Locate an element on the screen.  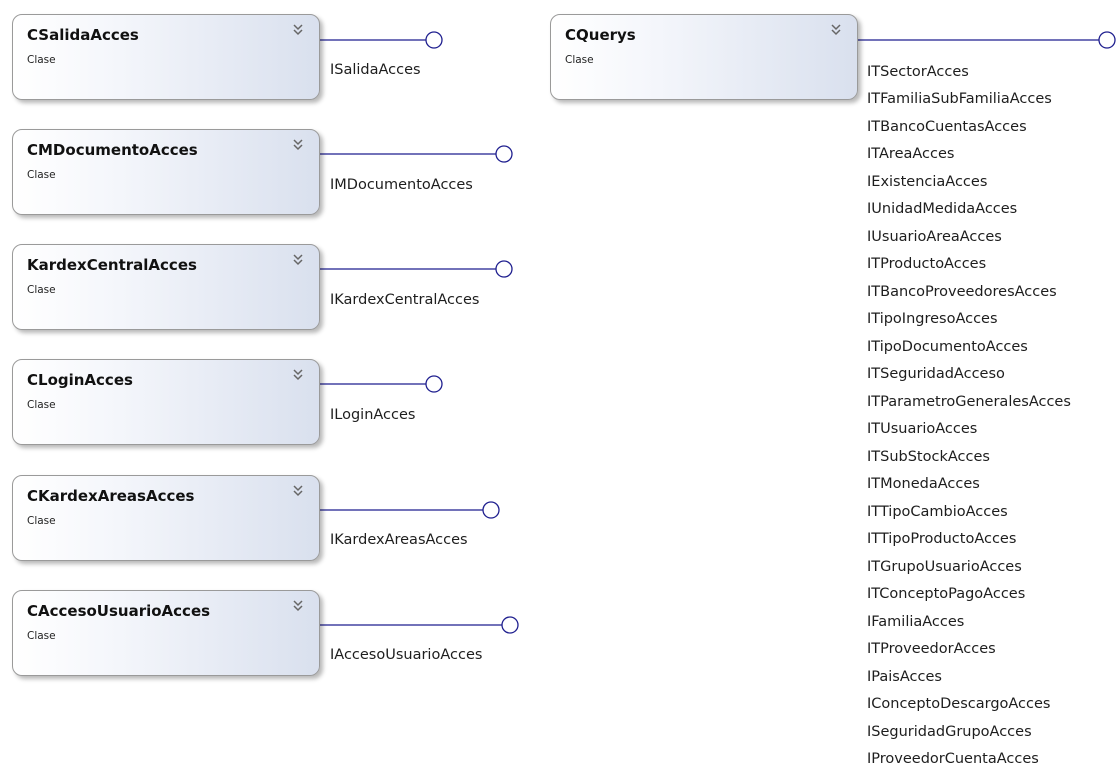
interface-label: ITParametroGeneralesAcces is located at coordinates (969, 402).